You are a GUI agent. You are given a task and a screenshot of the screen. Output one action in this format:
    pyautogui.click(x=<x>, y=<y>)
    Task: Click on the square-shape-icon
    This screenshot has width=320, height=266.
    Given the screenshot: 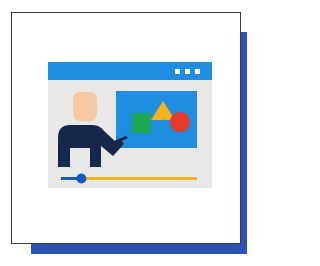 What is the action you would take?
    pyautogui.click(x=141, y=123)
    